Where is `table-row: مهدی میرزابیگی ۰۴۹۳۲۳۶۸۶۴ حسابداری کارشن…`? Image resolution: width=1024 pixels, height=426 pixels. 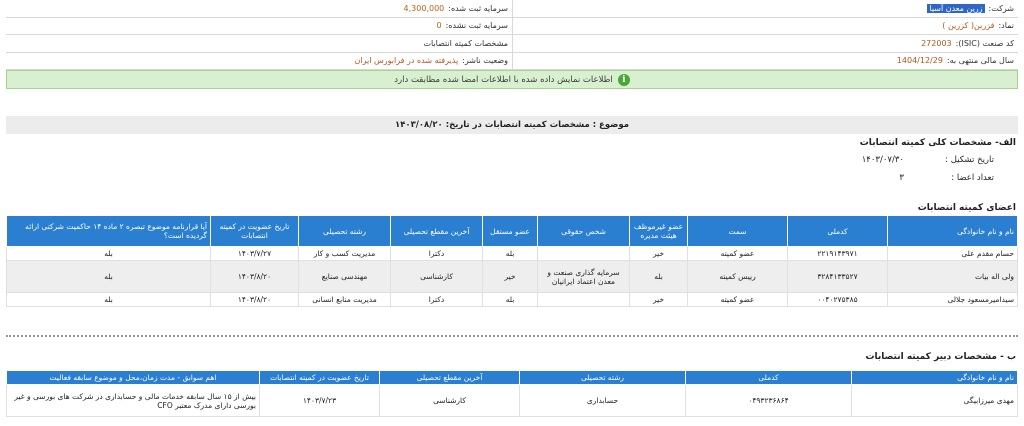
table-row: مهدی میرزابیگی ۰۴۹۳۲۳۶۸۶۴ حسابداری کارشن… is located at coordinates (512, 400).